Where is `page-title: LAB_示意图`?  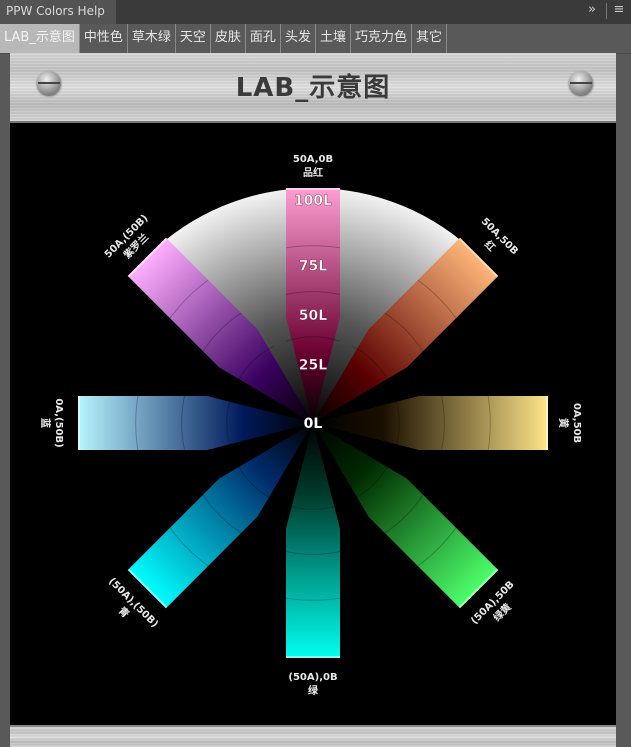 page-title: LAB_示意图 is located at coordinates (313, 88).